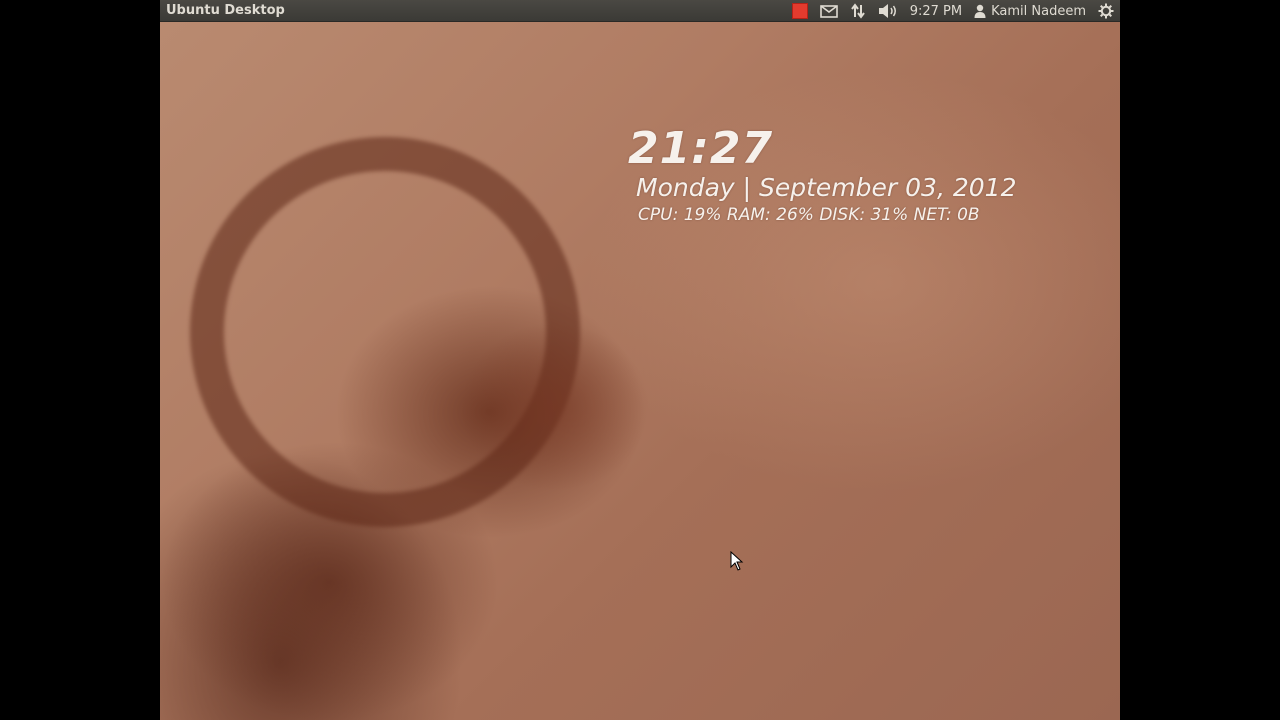 This screenshot has width=1280, height=720. I want to click on indicator-tray: 9:27 PM Kamil Nadeem, so click(947, 11).